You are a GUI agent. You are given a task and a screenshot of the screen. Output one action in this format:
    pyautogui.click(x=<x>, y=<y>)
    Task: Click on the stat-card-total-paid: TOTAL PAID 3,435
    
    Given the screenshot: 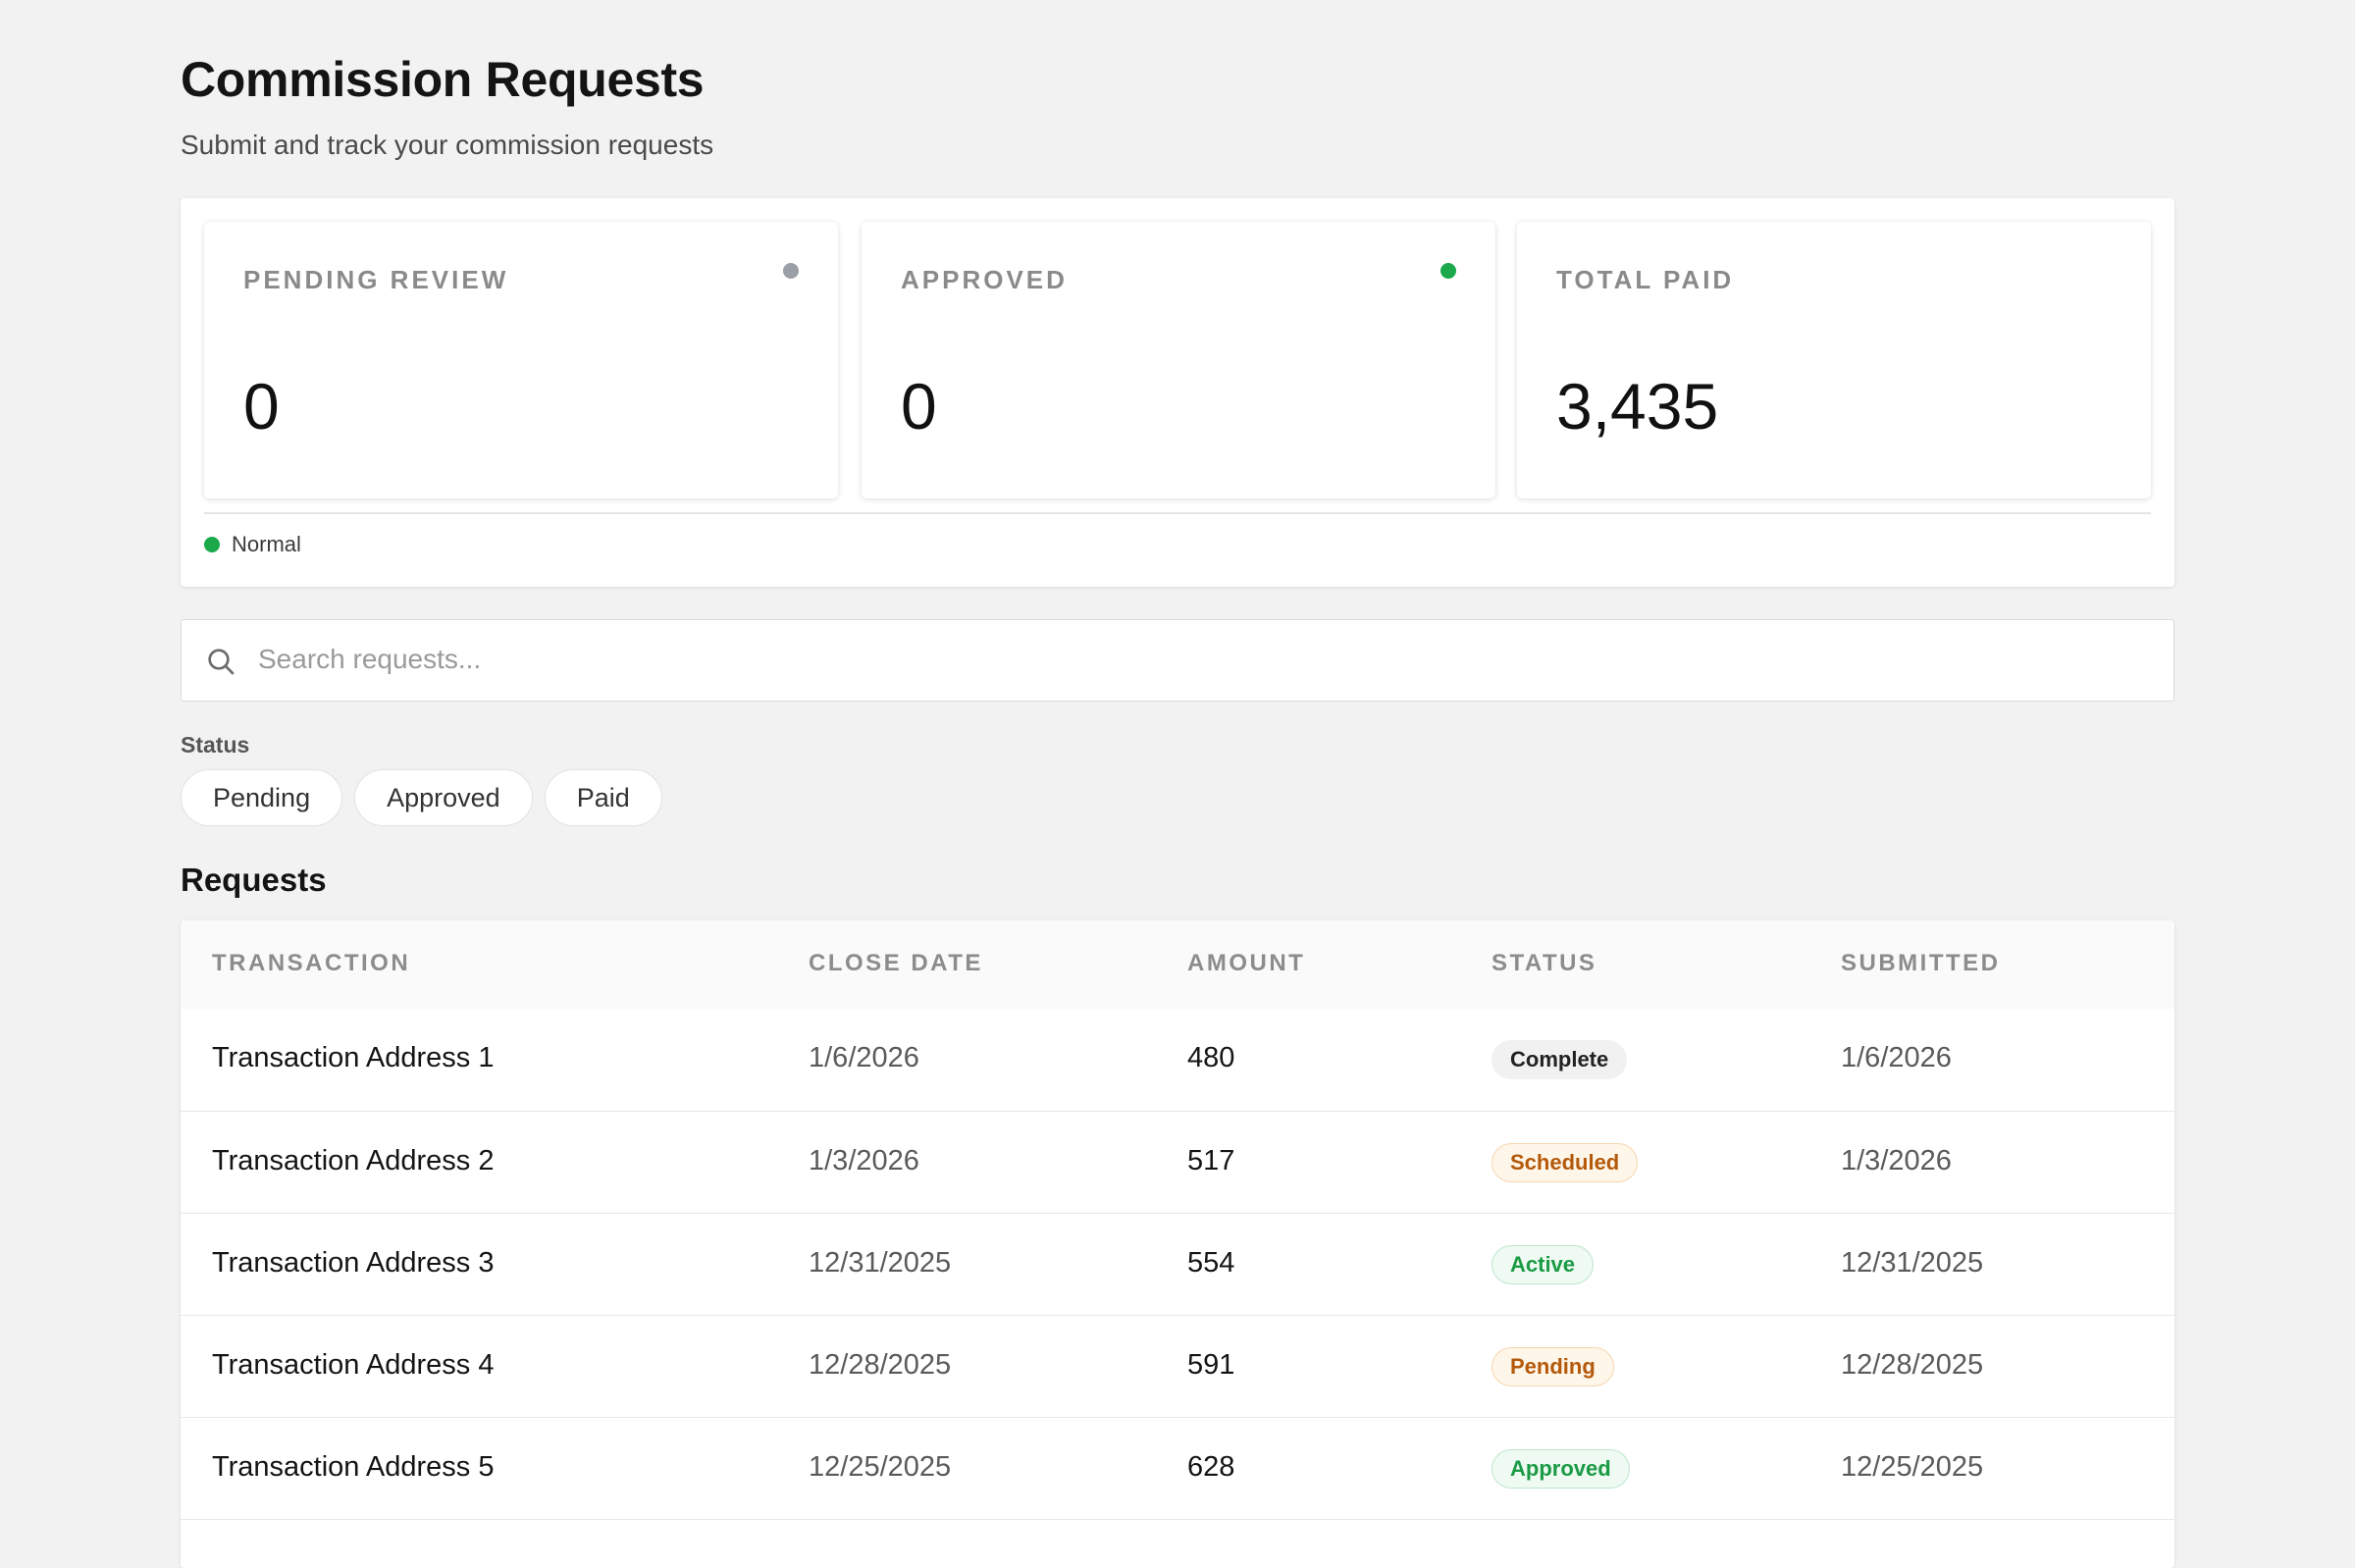 What is the action you would take?
    pyautogui.click(x=1834, y=360)
    